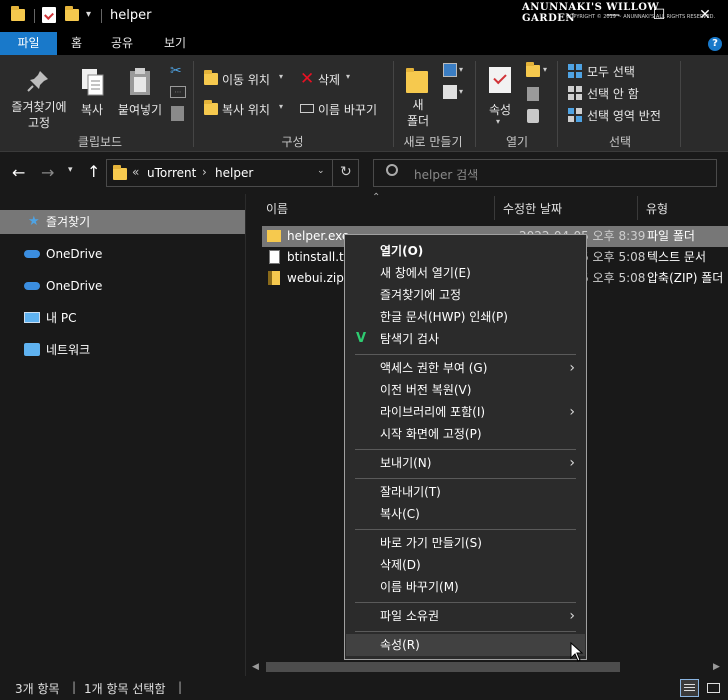  Describe the element at coordinates (122, 318) in the screenshot. I see `nav-item-this-pc: 내 PC` at that location.